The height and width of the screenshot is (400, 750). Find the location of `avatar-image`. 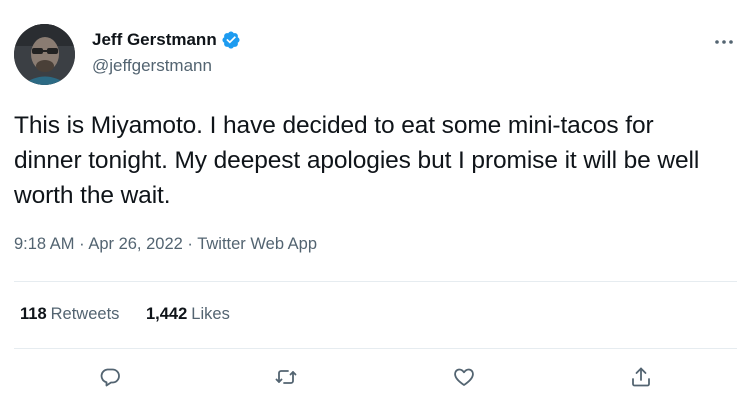

avatar-image is located at coordinates (44, 54).